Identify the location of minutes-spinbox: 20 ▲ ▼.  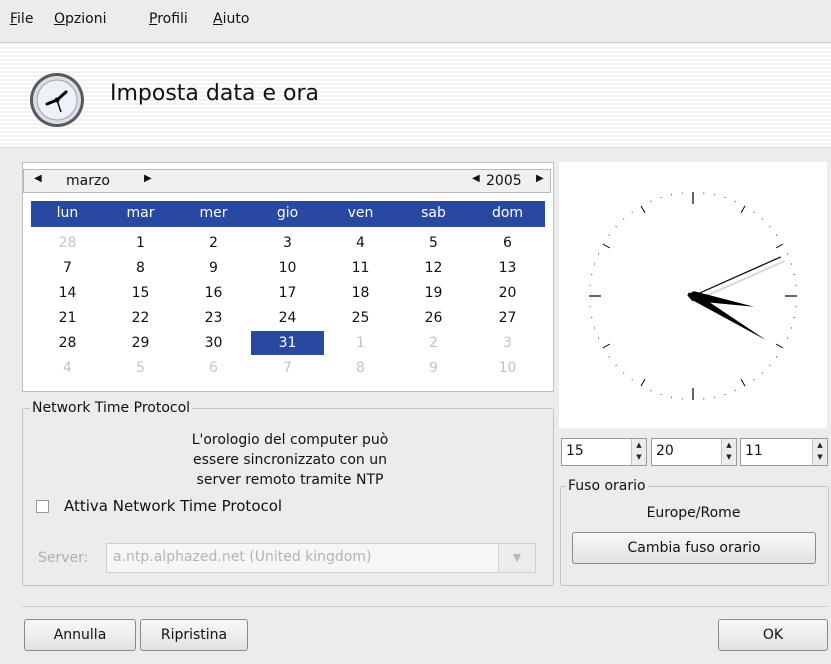
(694, 452).